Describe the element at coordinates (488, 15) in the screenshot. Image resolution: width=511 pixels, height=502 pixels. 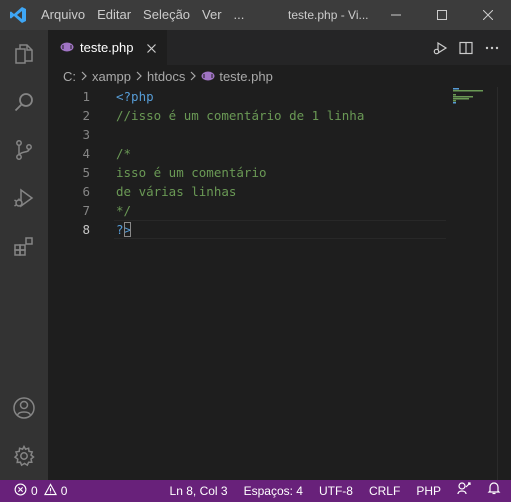
I see `close-button` at that location.